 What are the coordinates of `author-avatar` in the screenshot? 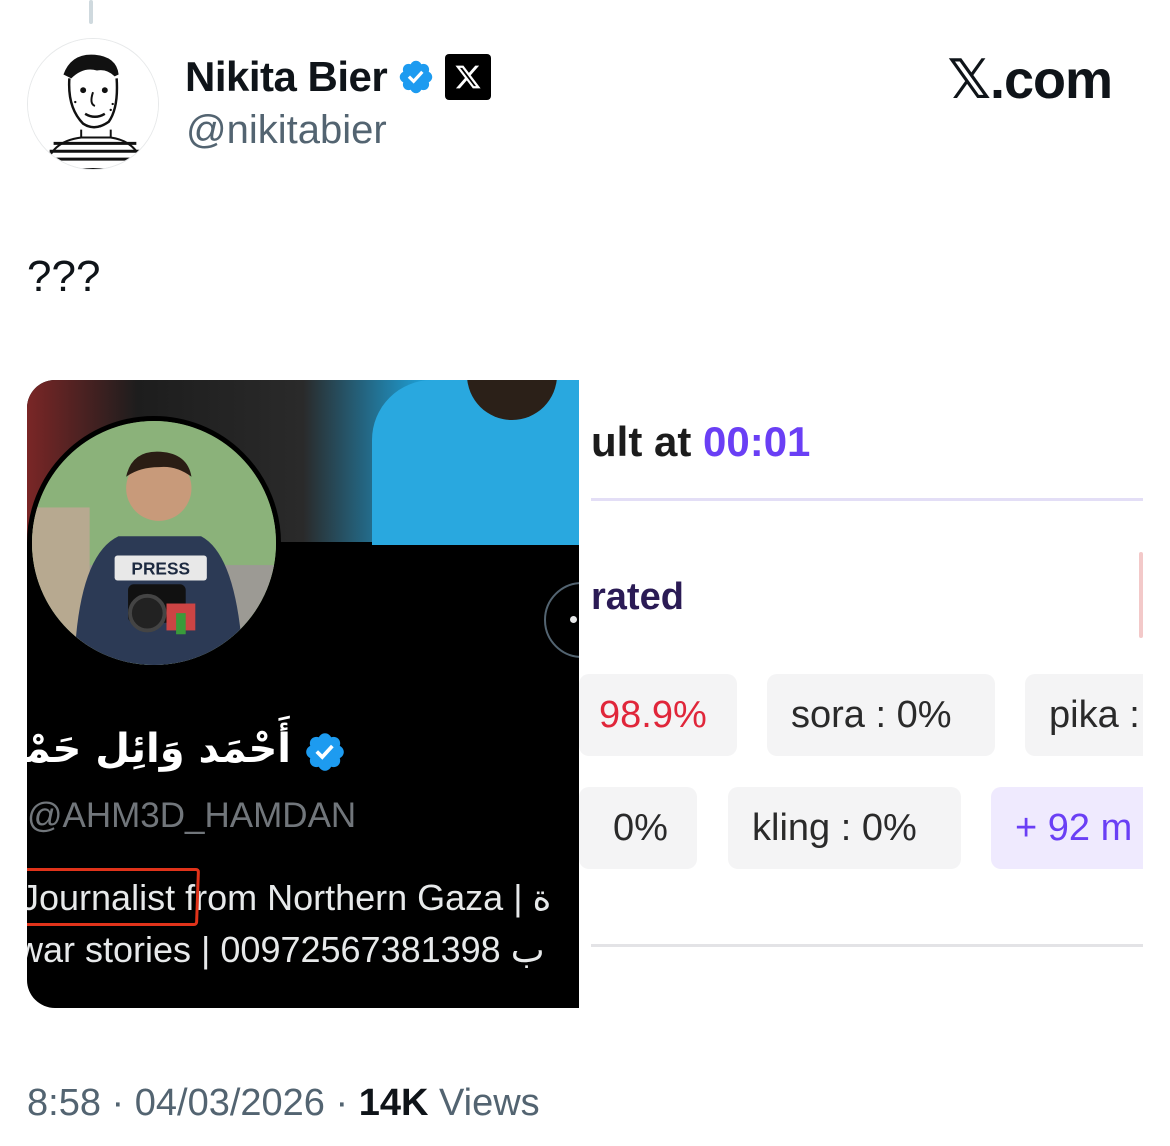 It's located at (93, 104).